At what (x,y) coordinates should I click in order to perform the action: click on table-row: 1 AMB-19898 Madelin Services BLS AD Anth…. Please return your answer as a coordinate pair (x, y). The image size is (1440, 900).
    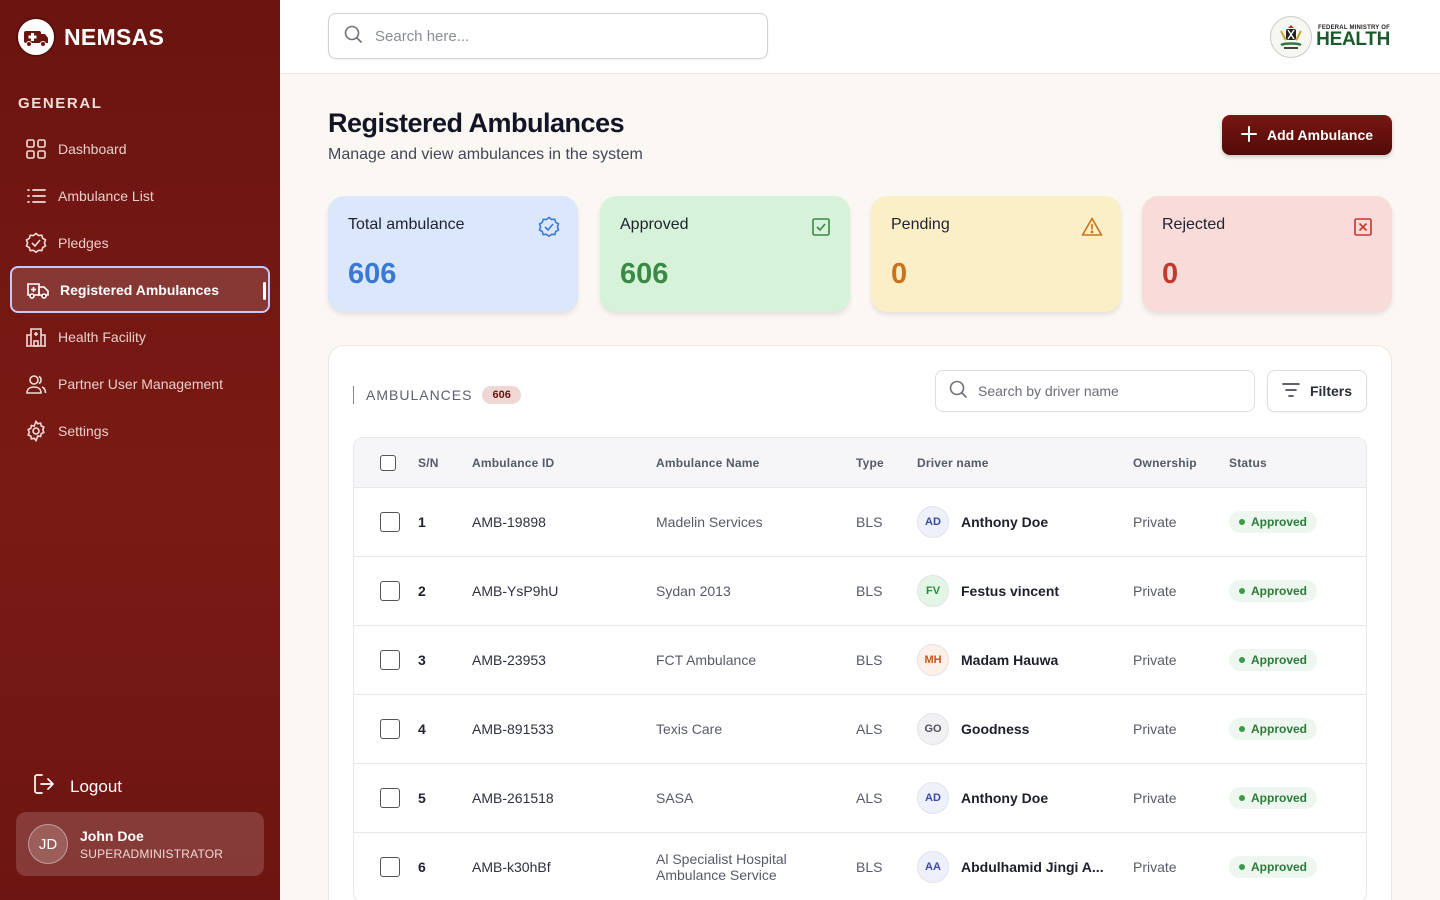
    Looking at the image, I should click on (860, 522).